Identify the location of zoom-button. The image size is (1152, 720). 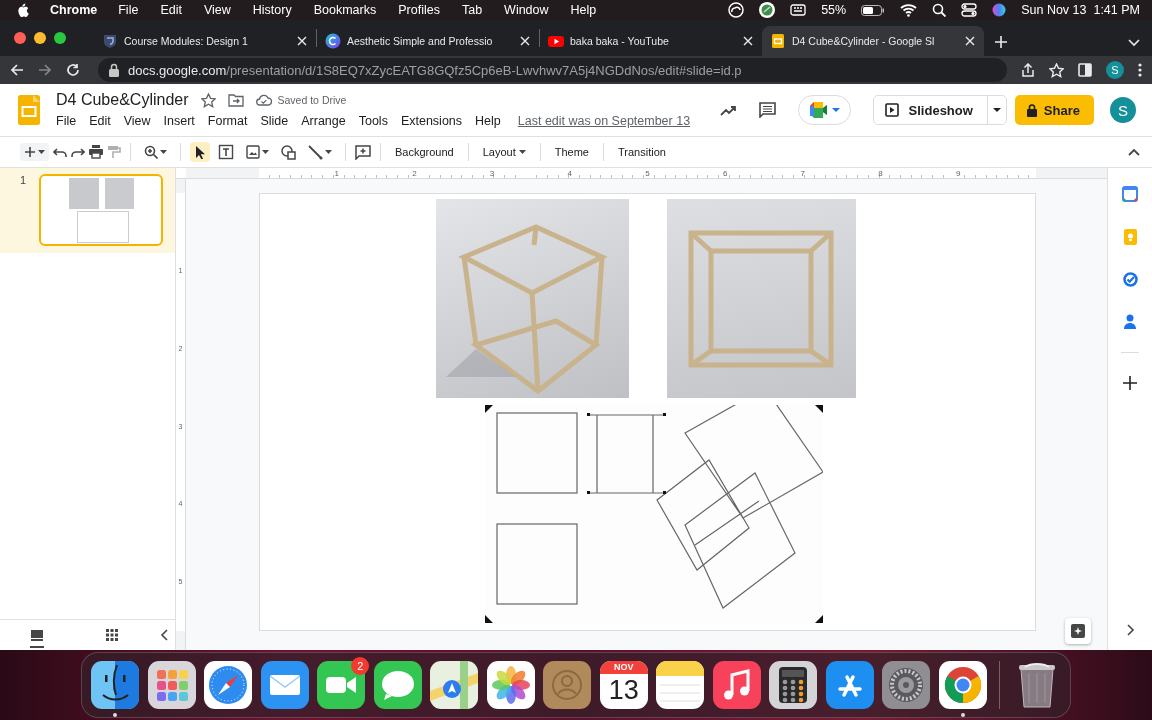
(60, 38).